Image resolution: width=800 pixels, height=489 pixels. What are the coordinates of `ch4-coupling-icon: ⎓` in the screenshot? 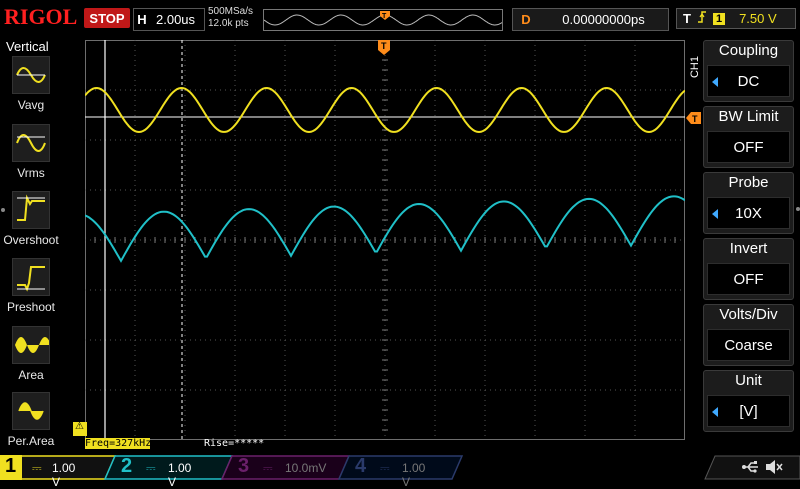 It's located at (385, 468).